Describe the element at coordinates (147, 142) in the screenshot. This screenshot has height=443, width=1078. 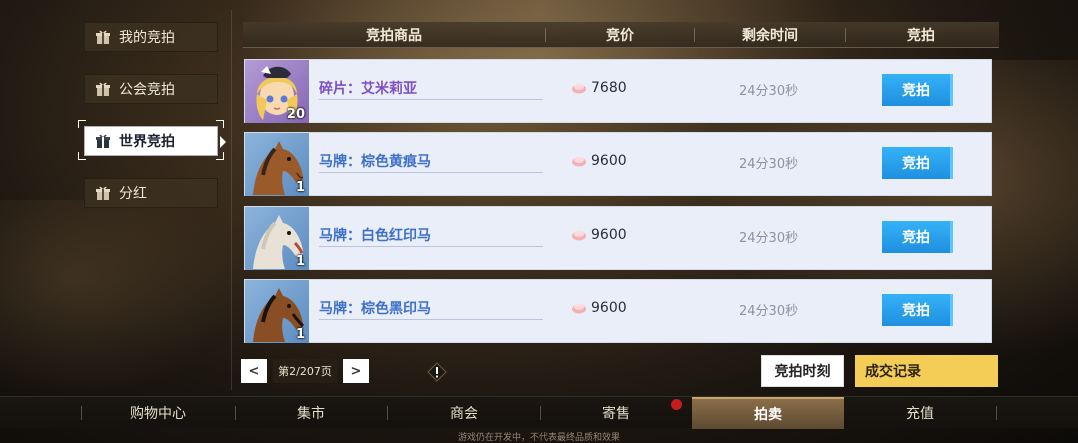
I see `sidebar-item-label: 世界竞拍` at that location.